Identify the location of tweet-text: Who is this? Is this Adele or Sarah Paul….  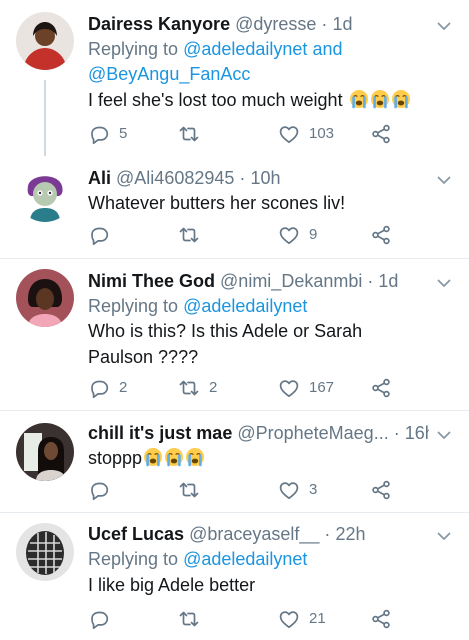
(266, 344).